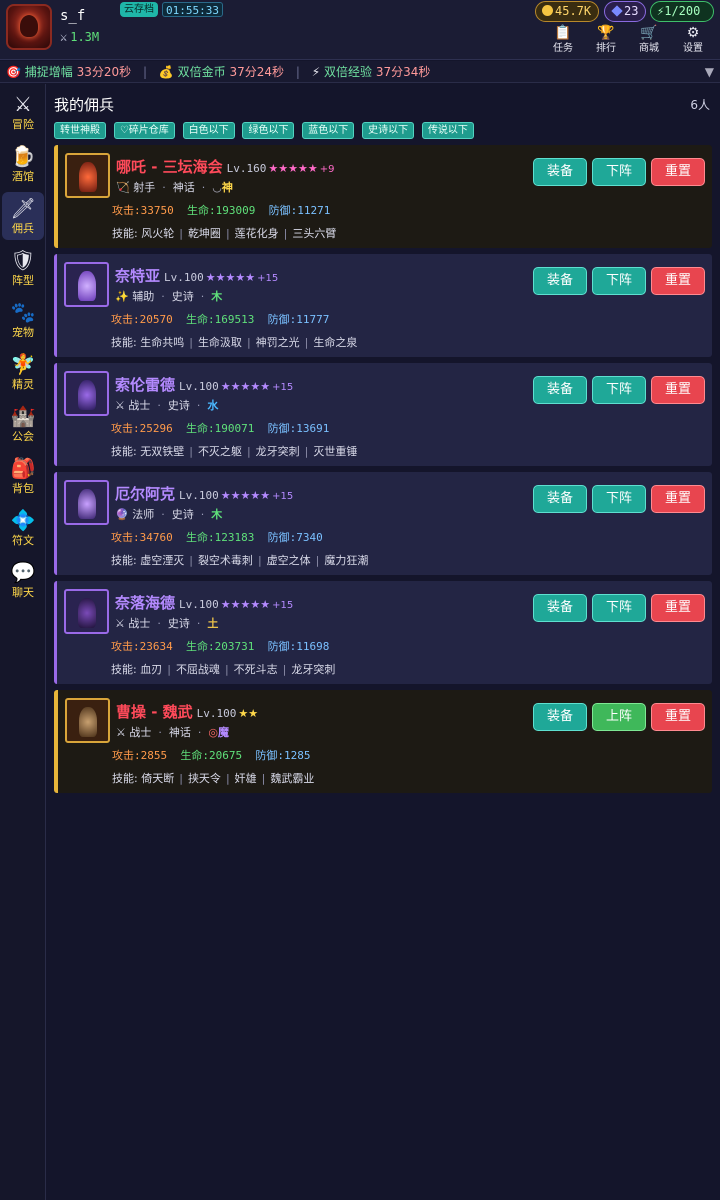  What do you see at coordinates (617, 11) in the screenshot?
I see `gem-icon` at bounding box center [617, 11].